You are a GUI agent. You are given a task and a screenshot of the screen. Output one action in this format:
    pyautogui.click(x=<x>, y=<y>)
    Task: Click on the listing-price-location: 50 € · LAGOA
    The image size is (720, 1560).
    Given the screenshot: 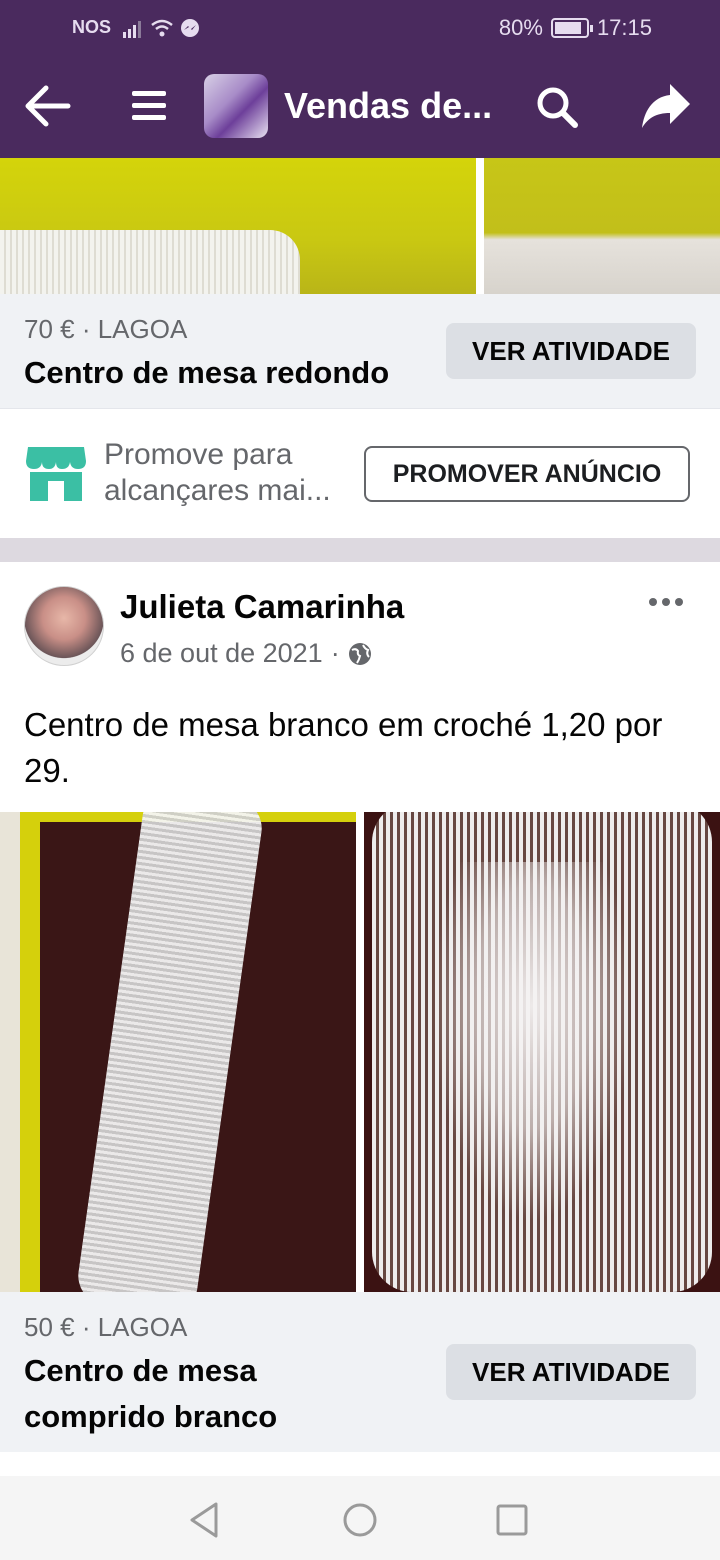 What is the action you would take?
    pyautogui.click(x=106, y=1327)
    